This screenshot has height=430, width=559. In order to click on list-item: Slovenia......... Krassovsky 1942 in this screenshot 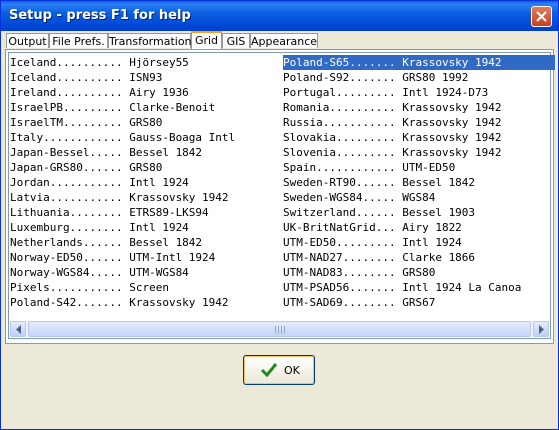, I will do `click(419, 152)`.